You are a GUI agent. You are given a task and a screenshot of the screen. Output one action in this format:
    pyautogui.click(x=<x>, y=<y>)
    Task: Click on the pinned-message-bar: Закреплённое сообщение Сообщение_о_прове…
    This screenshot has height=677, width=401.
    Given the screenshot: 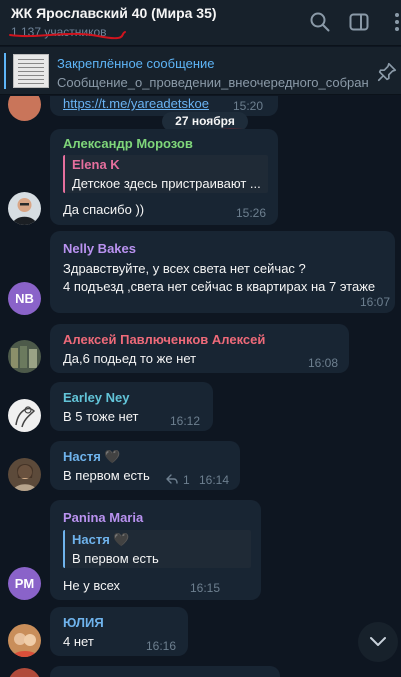 What is the action you would take?
    pyautogui.click(x=200, y=71)
    